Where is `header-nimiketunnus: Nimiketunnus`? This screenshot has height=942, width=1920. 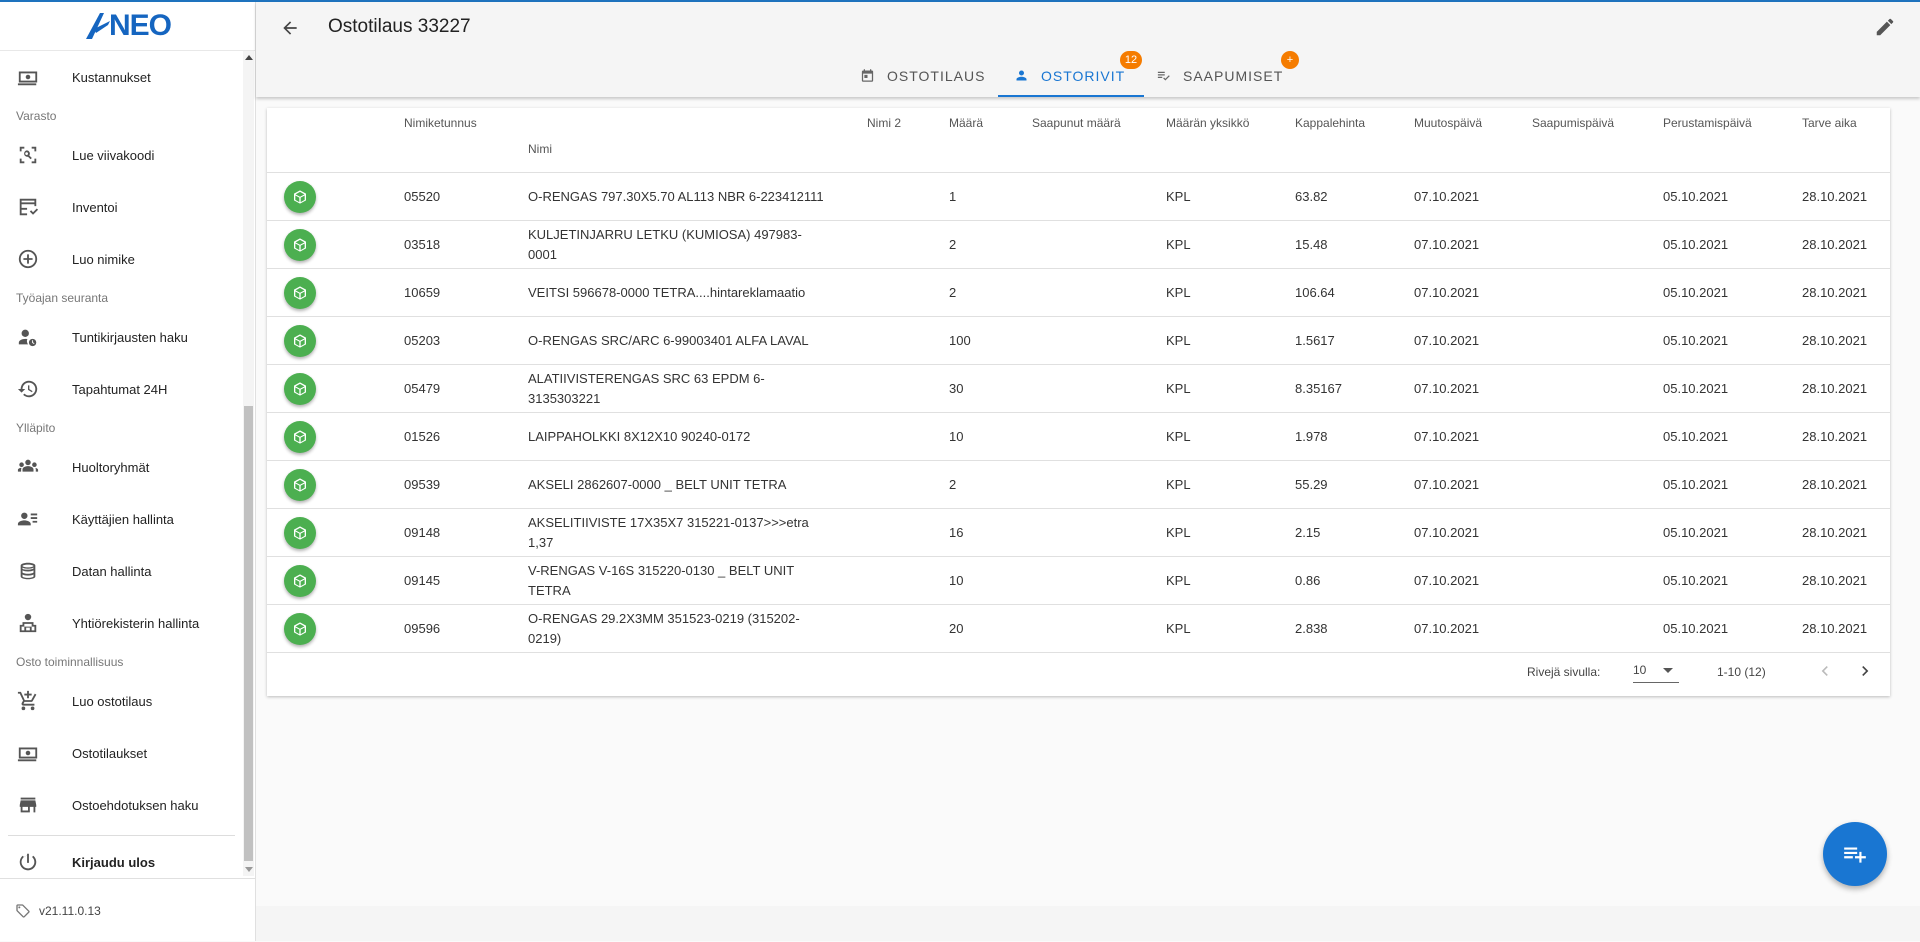
header-nimiketunnus: Nimiketunnus is located at coordinates (466, 140).